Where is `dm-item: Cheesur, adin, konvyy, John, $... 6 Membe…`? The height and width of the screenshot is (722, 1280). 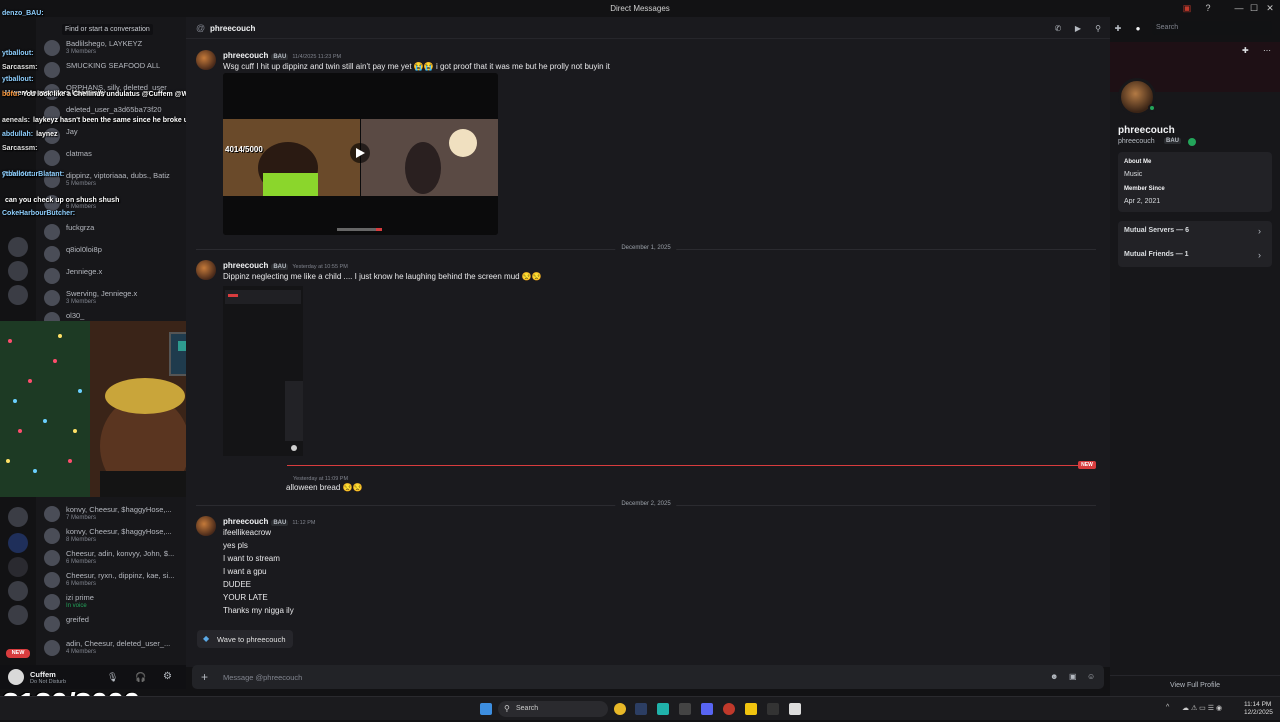
dm-item: Cheesur, adin, konvyy, John, $... 6 Membe… is located at coordinates (111, 558).